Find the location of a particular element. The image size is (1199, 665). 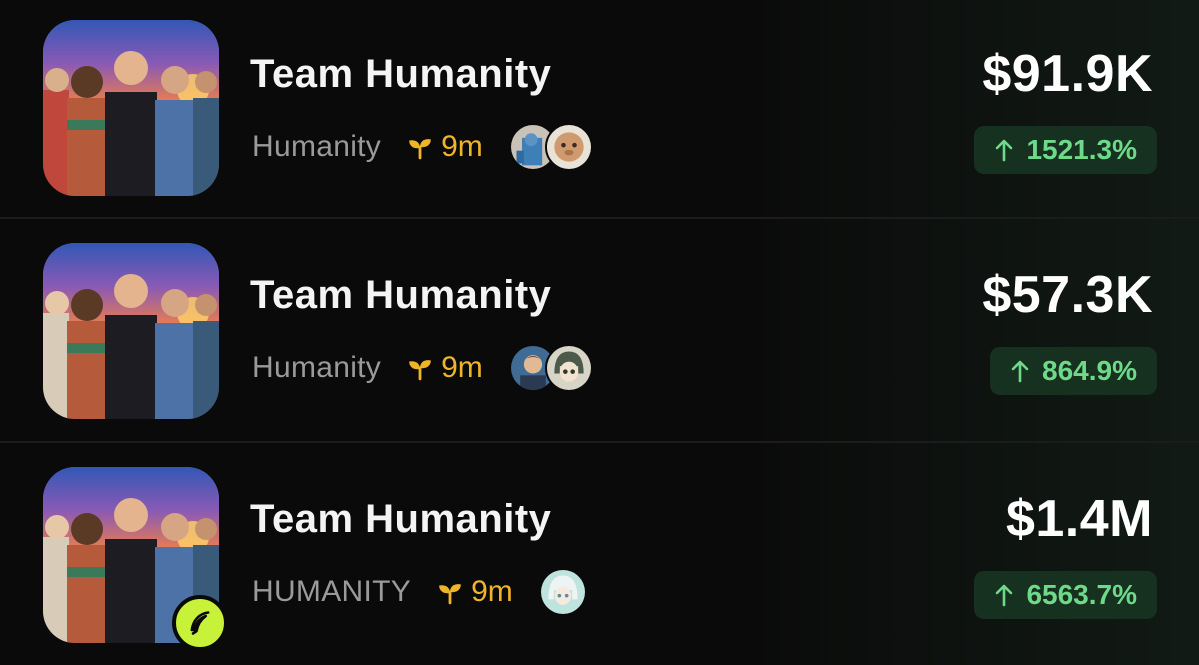

token-ticker: HUMANITY is located at coordinates (332, 591).